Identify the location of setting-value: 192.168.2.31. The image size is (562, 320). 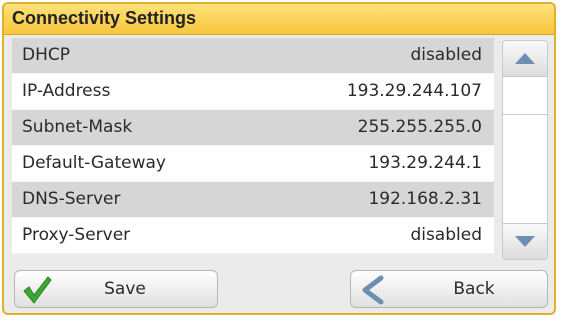
(425, 199).